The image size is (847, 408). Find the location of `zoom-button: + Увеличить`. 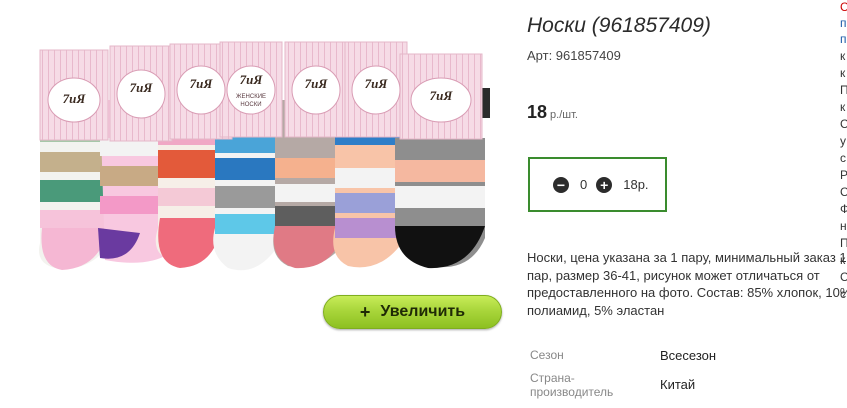

zoom-button: + Увеличить is located at coordinates (412, 312).